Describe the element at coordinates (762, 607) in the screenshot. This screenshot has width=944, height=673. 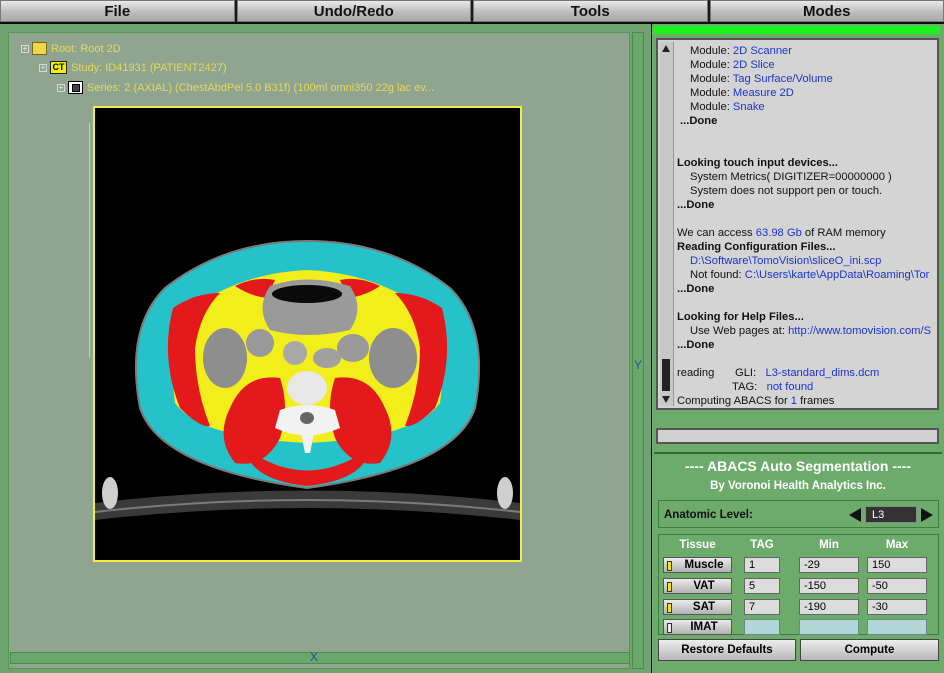
I see `tag-field-sat: 7` at that location.